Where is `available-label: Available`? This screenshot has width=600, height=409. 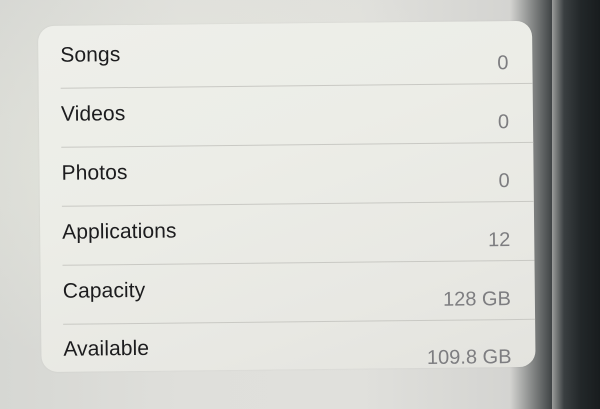 available-label: Available is located at coordinates (106, 348).